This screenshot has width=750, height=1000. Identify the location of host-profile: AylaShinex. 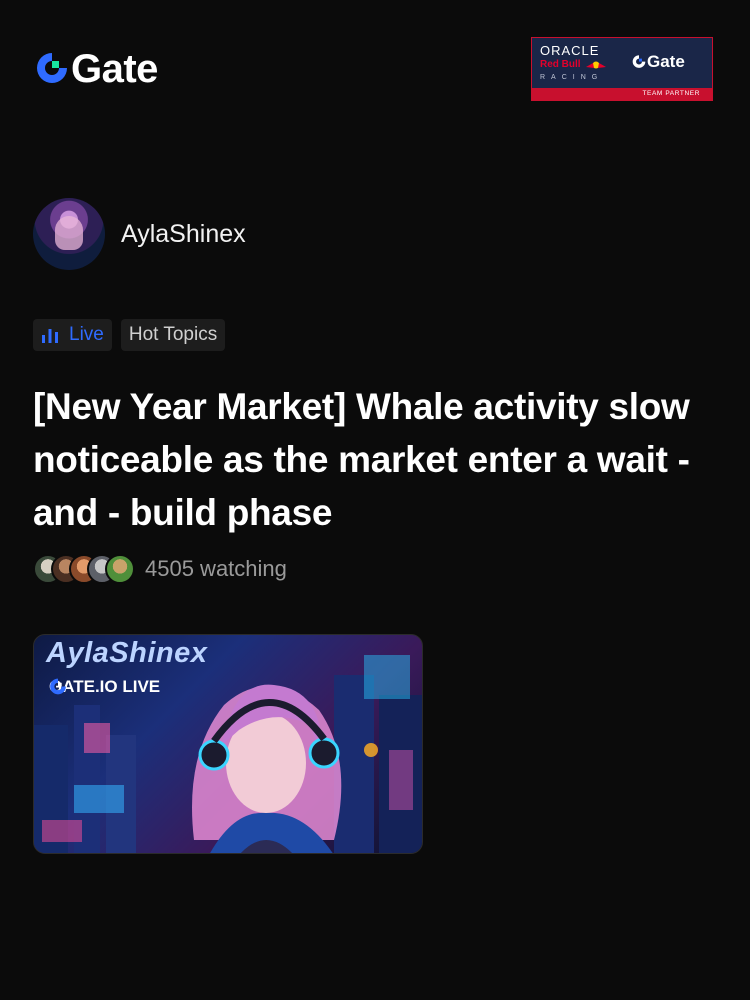
(139, 234).